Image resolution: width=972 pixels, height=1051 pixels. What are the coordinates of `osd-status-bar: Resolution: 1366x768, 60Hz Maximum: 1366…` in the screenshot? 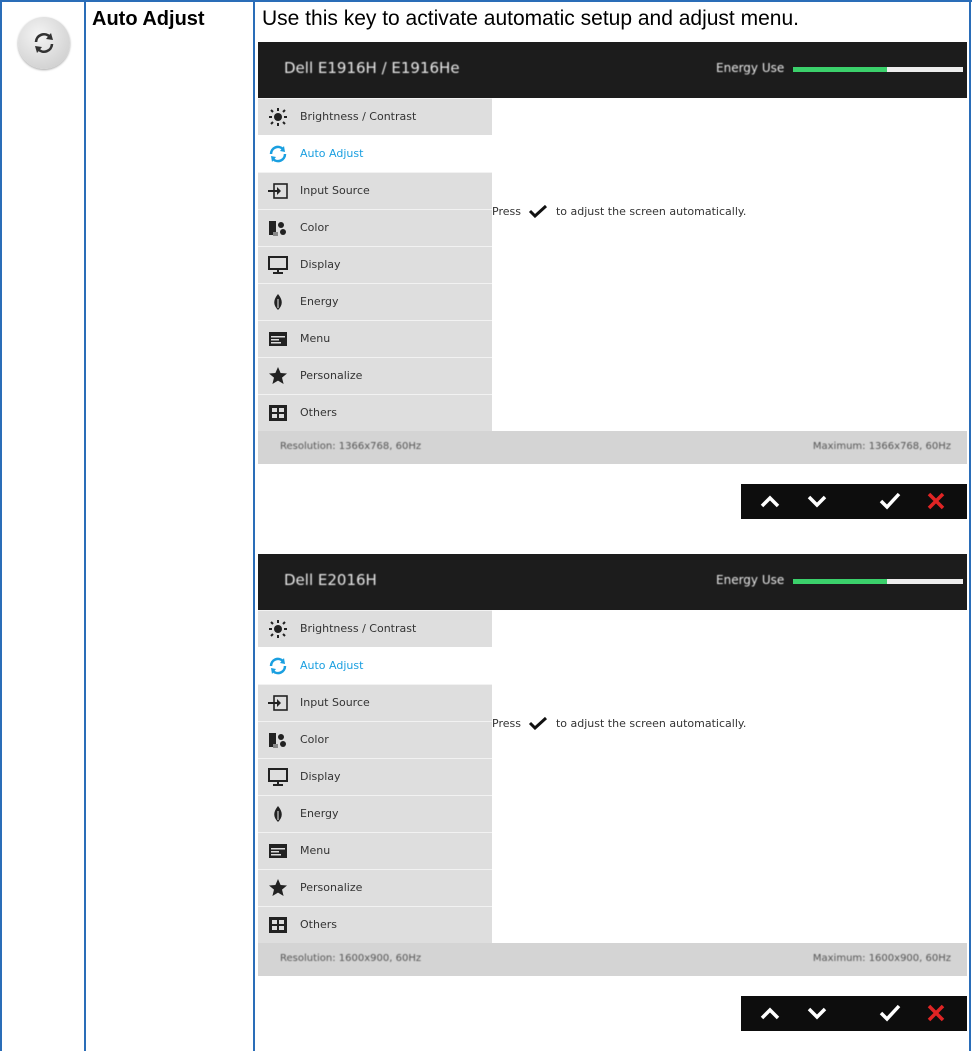 It's located at (612, 447).